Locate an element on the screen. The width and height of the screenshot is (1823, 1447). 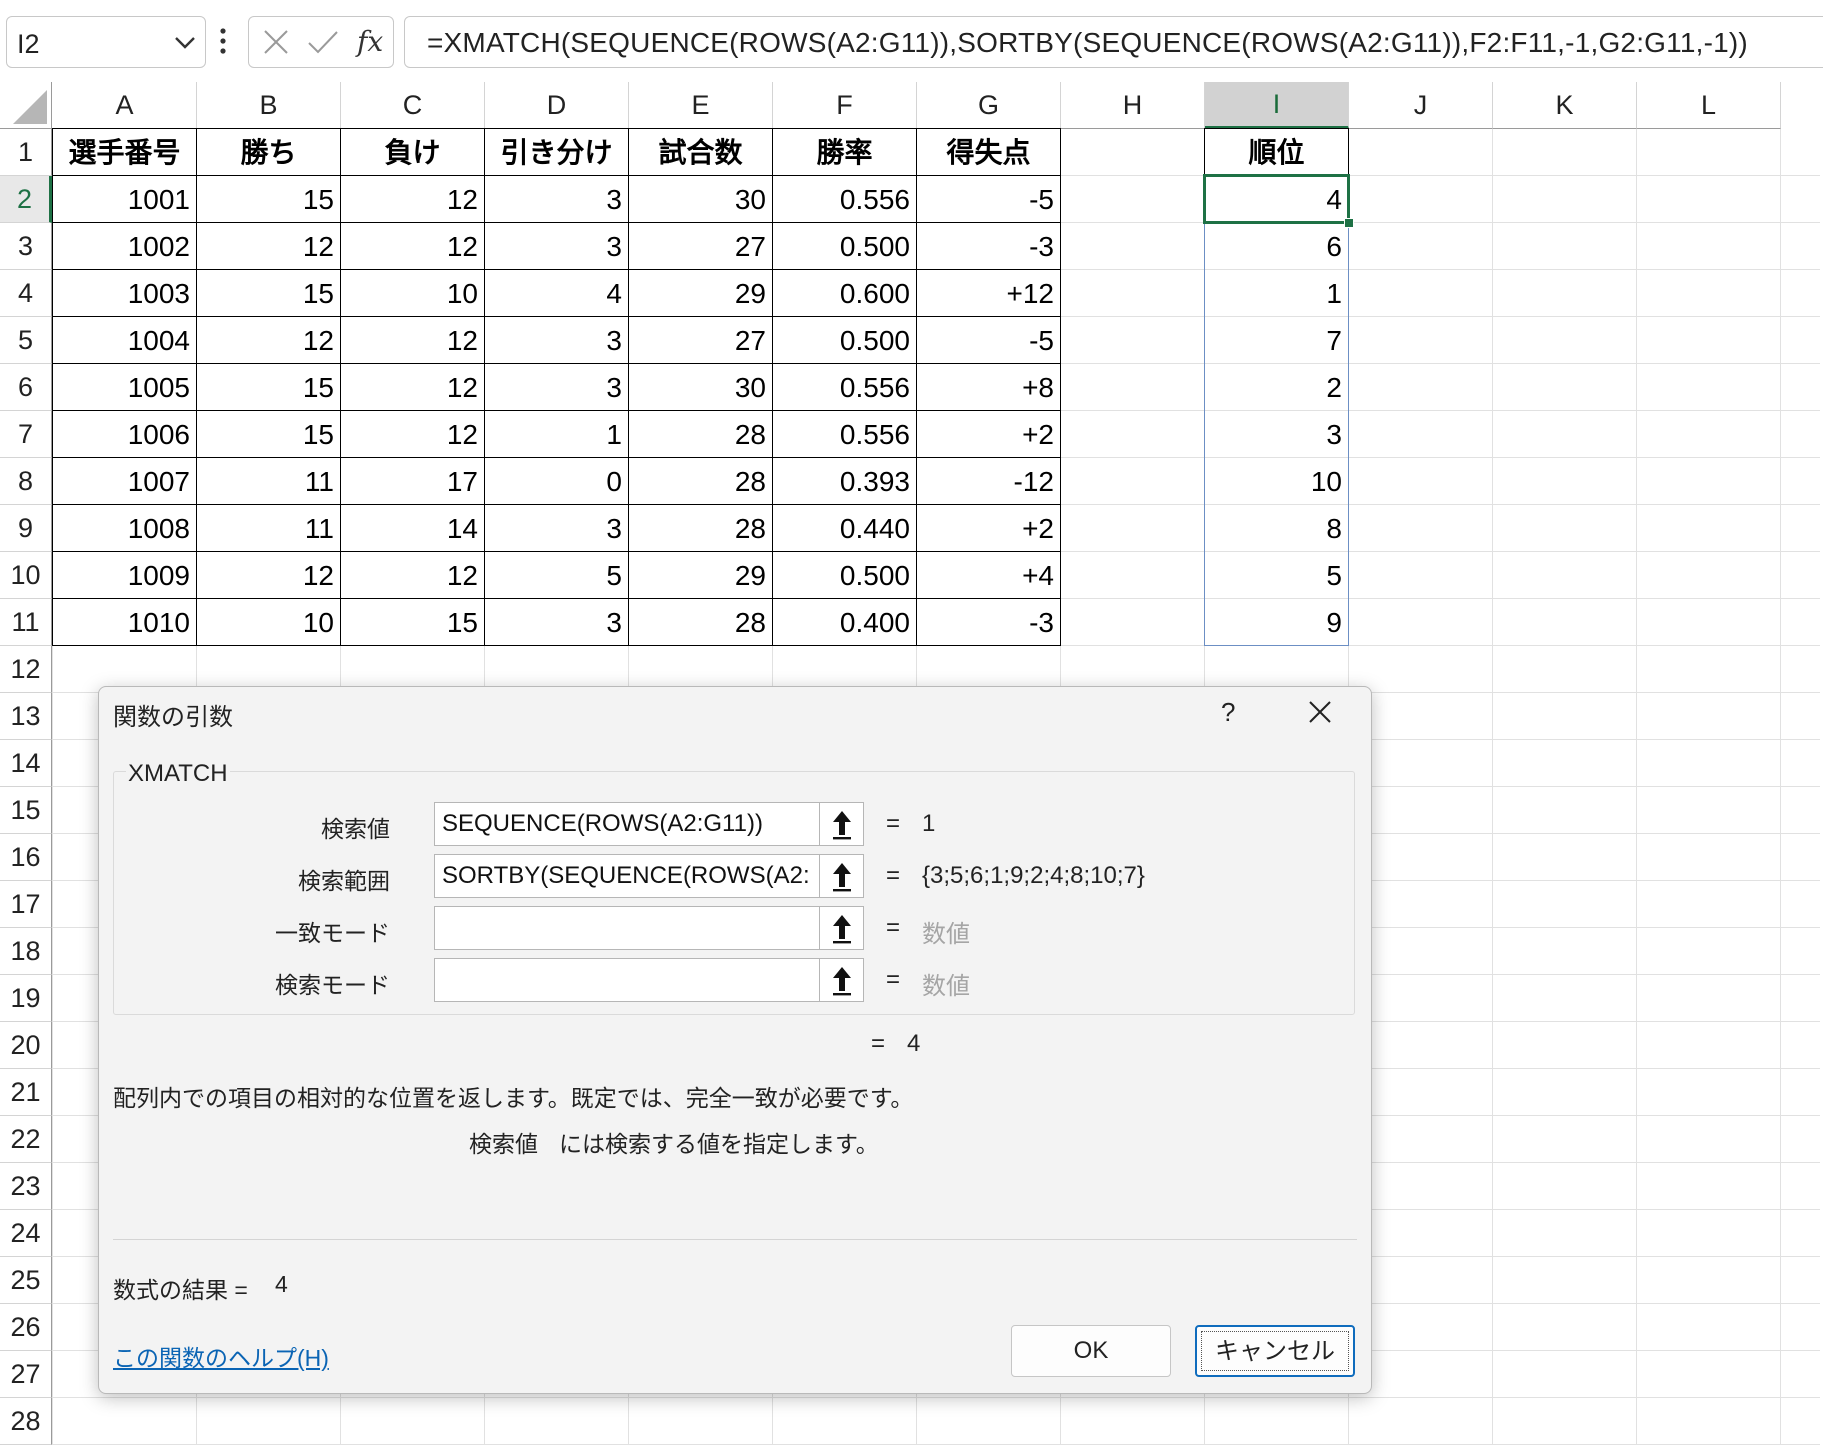
row-header-18: 18 is located at coordinates (26, 951).